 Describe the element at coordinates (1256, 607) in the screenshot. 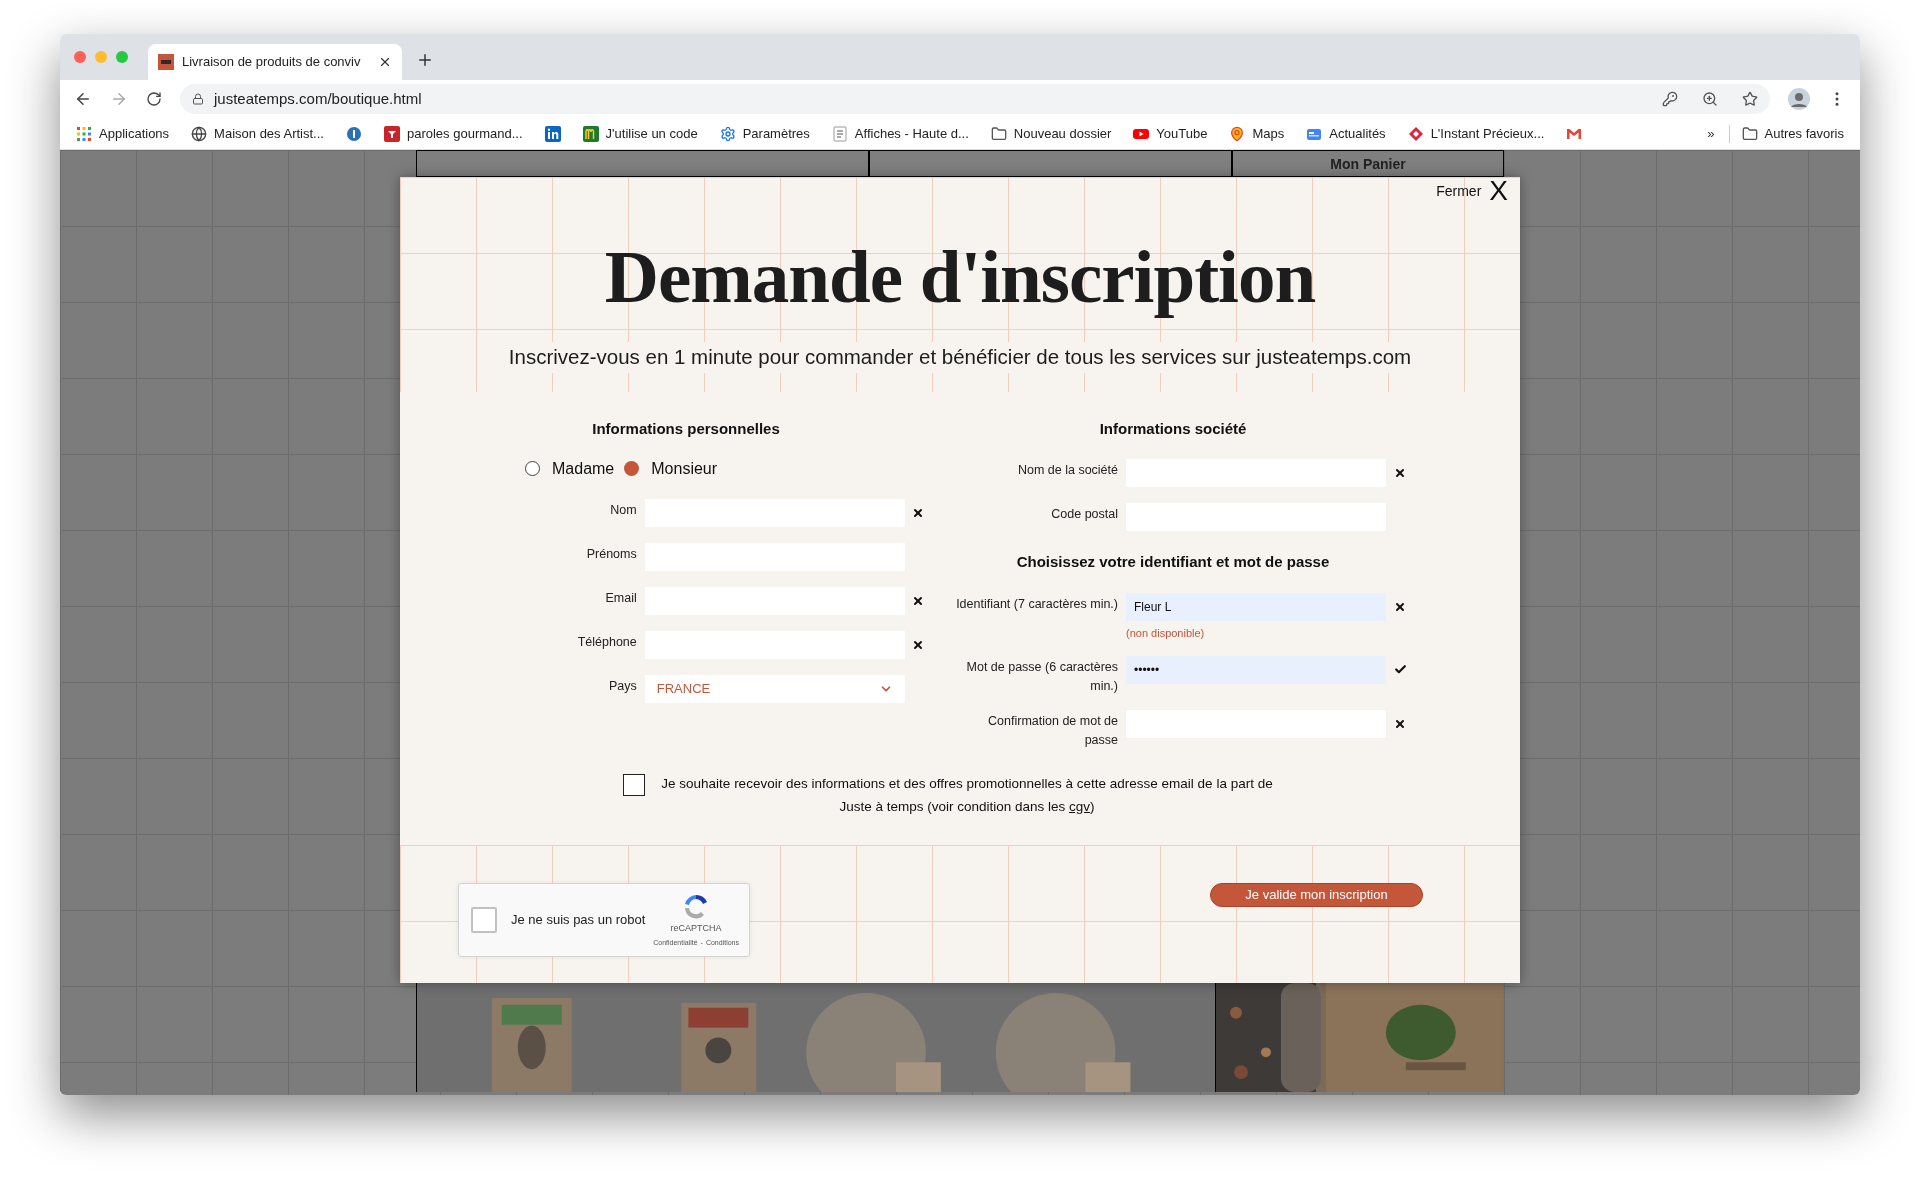

I see `text-field: Fleur L` at that location.